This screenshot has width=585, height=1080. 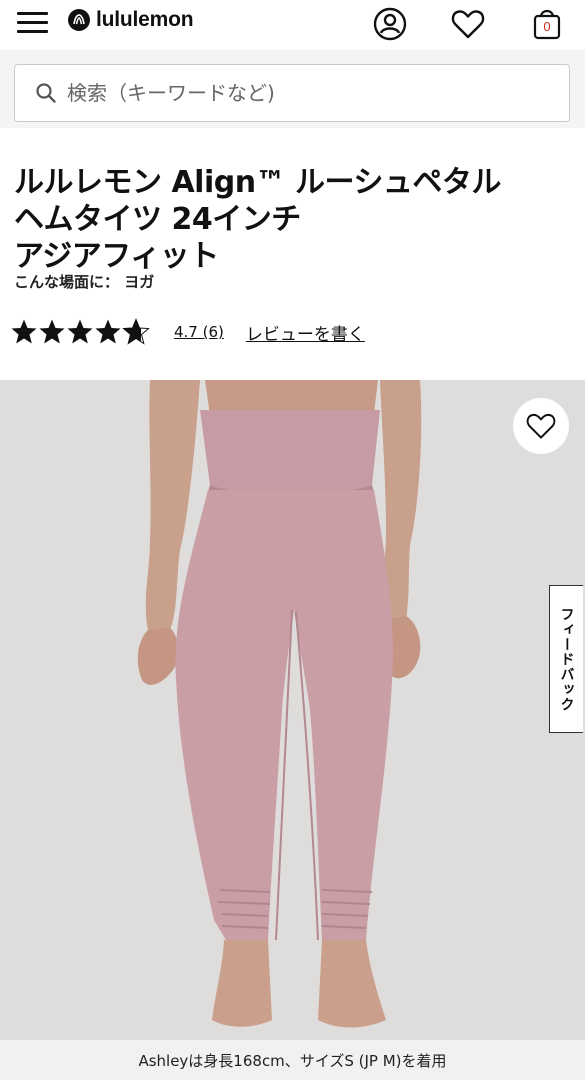 I want to click on star-rating, so click(x=81, y=332).